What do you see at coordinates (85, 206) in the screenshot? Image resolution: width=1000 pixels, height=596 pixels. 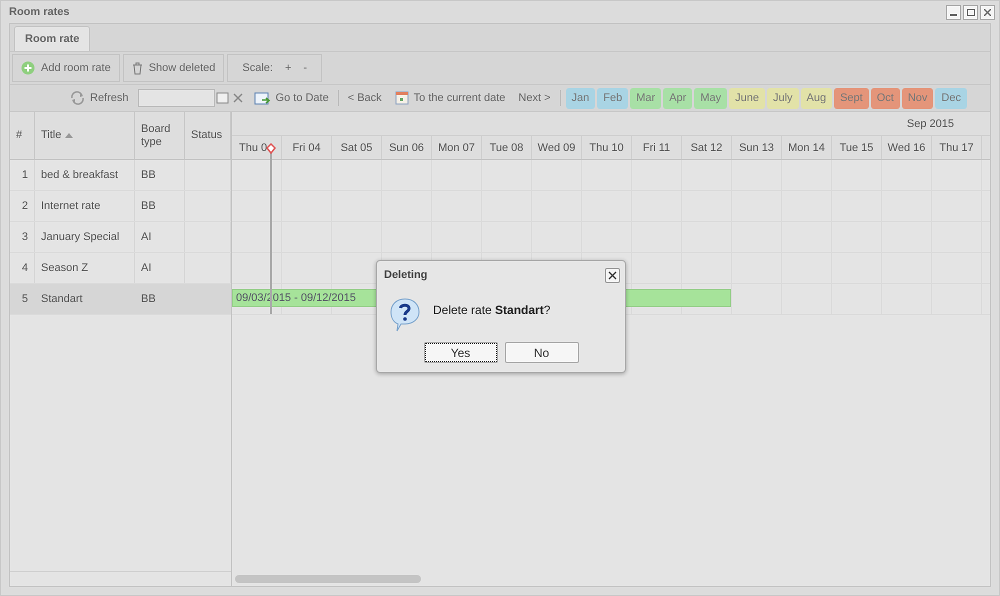 I see `table-cell: Internet rate` at bounding box center [85, 206].